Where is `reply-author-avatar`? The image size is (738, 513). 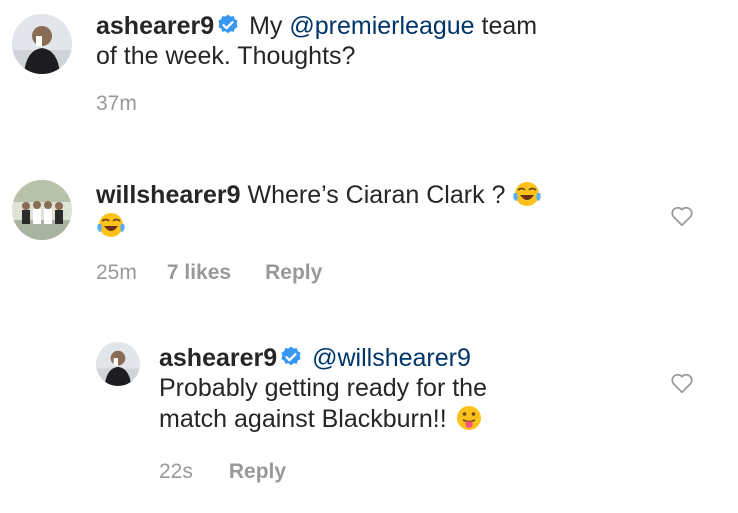
reply-author-avatar is located at coordinates (118, 364).